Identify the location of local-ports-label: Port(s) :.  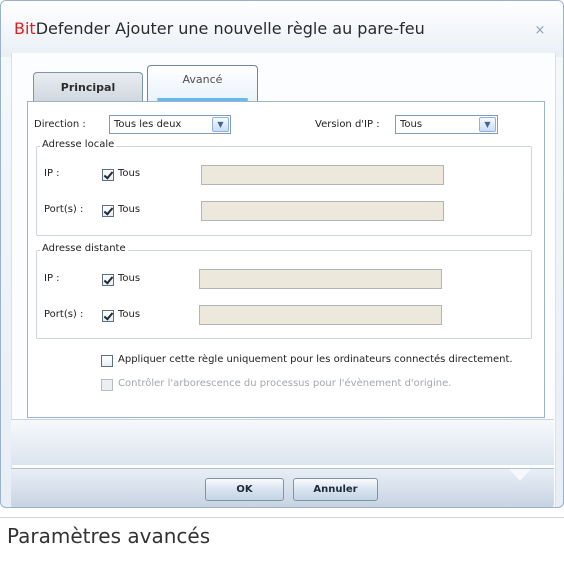
(64, 209).